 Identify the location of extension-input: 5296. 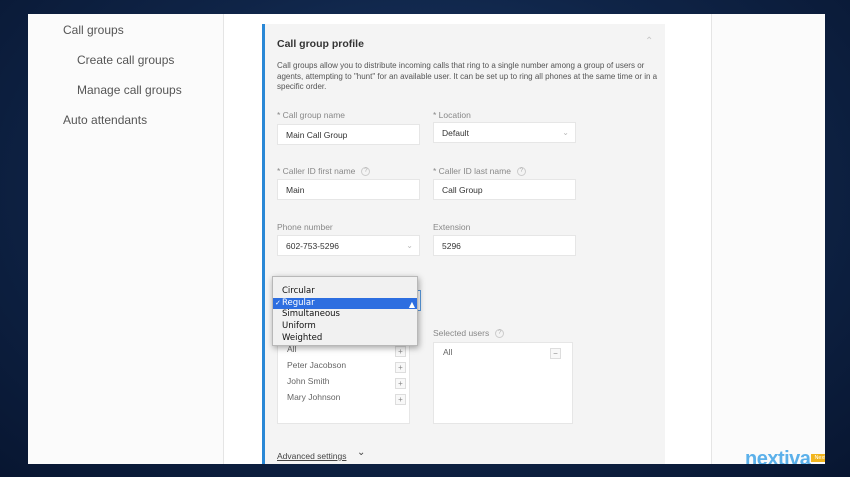
(504, 245).